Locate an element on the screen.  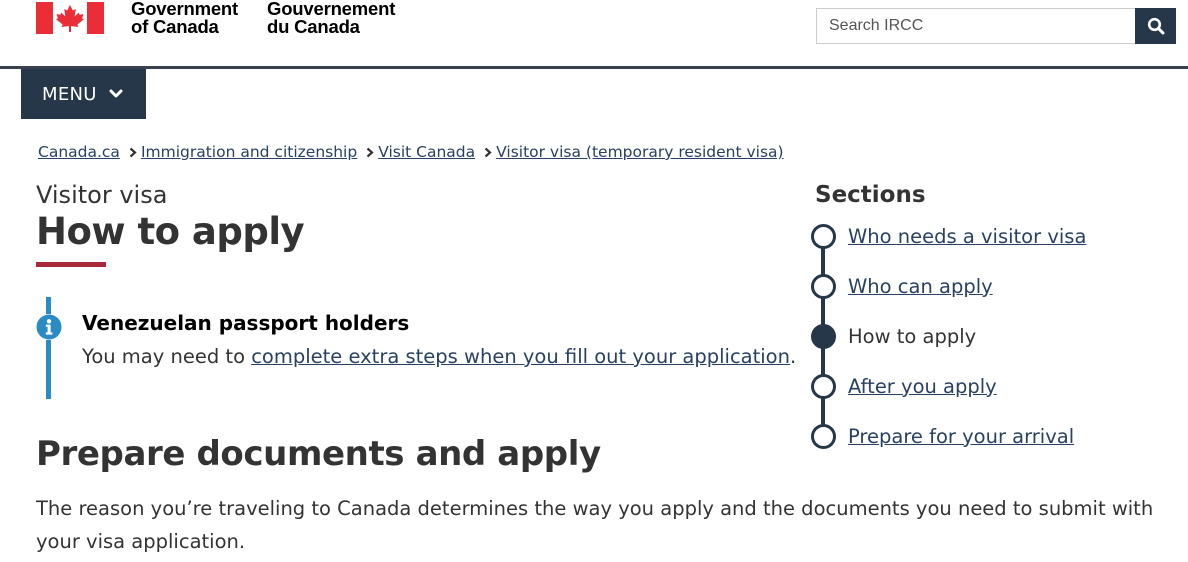
section-item-how-to-apply: How to apply is located at coordinates (893, 336).